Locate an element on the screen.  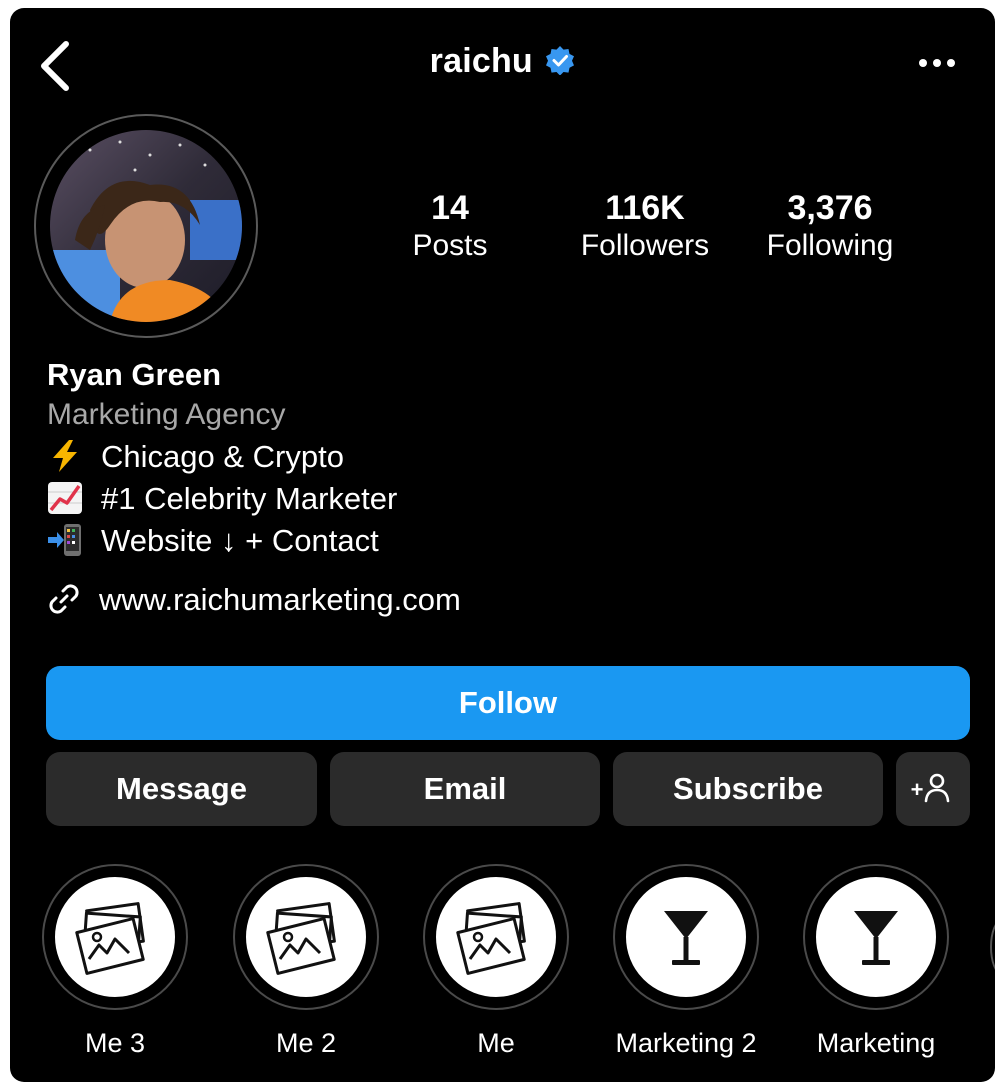
lightning-emoji is located at coordinates (65, 455).